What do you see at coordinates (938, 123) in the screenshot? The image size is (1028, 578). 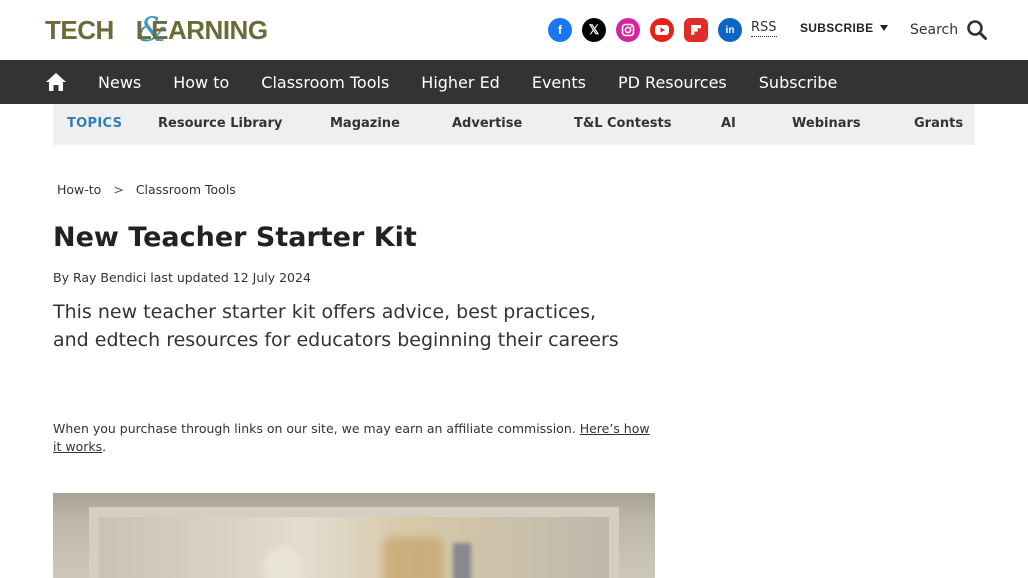 I see `topic-grants: Grants` at bounding box center [938, 123].